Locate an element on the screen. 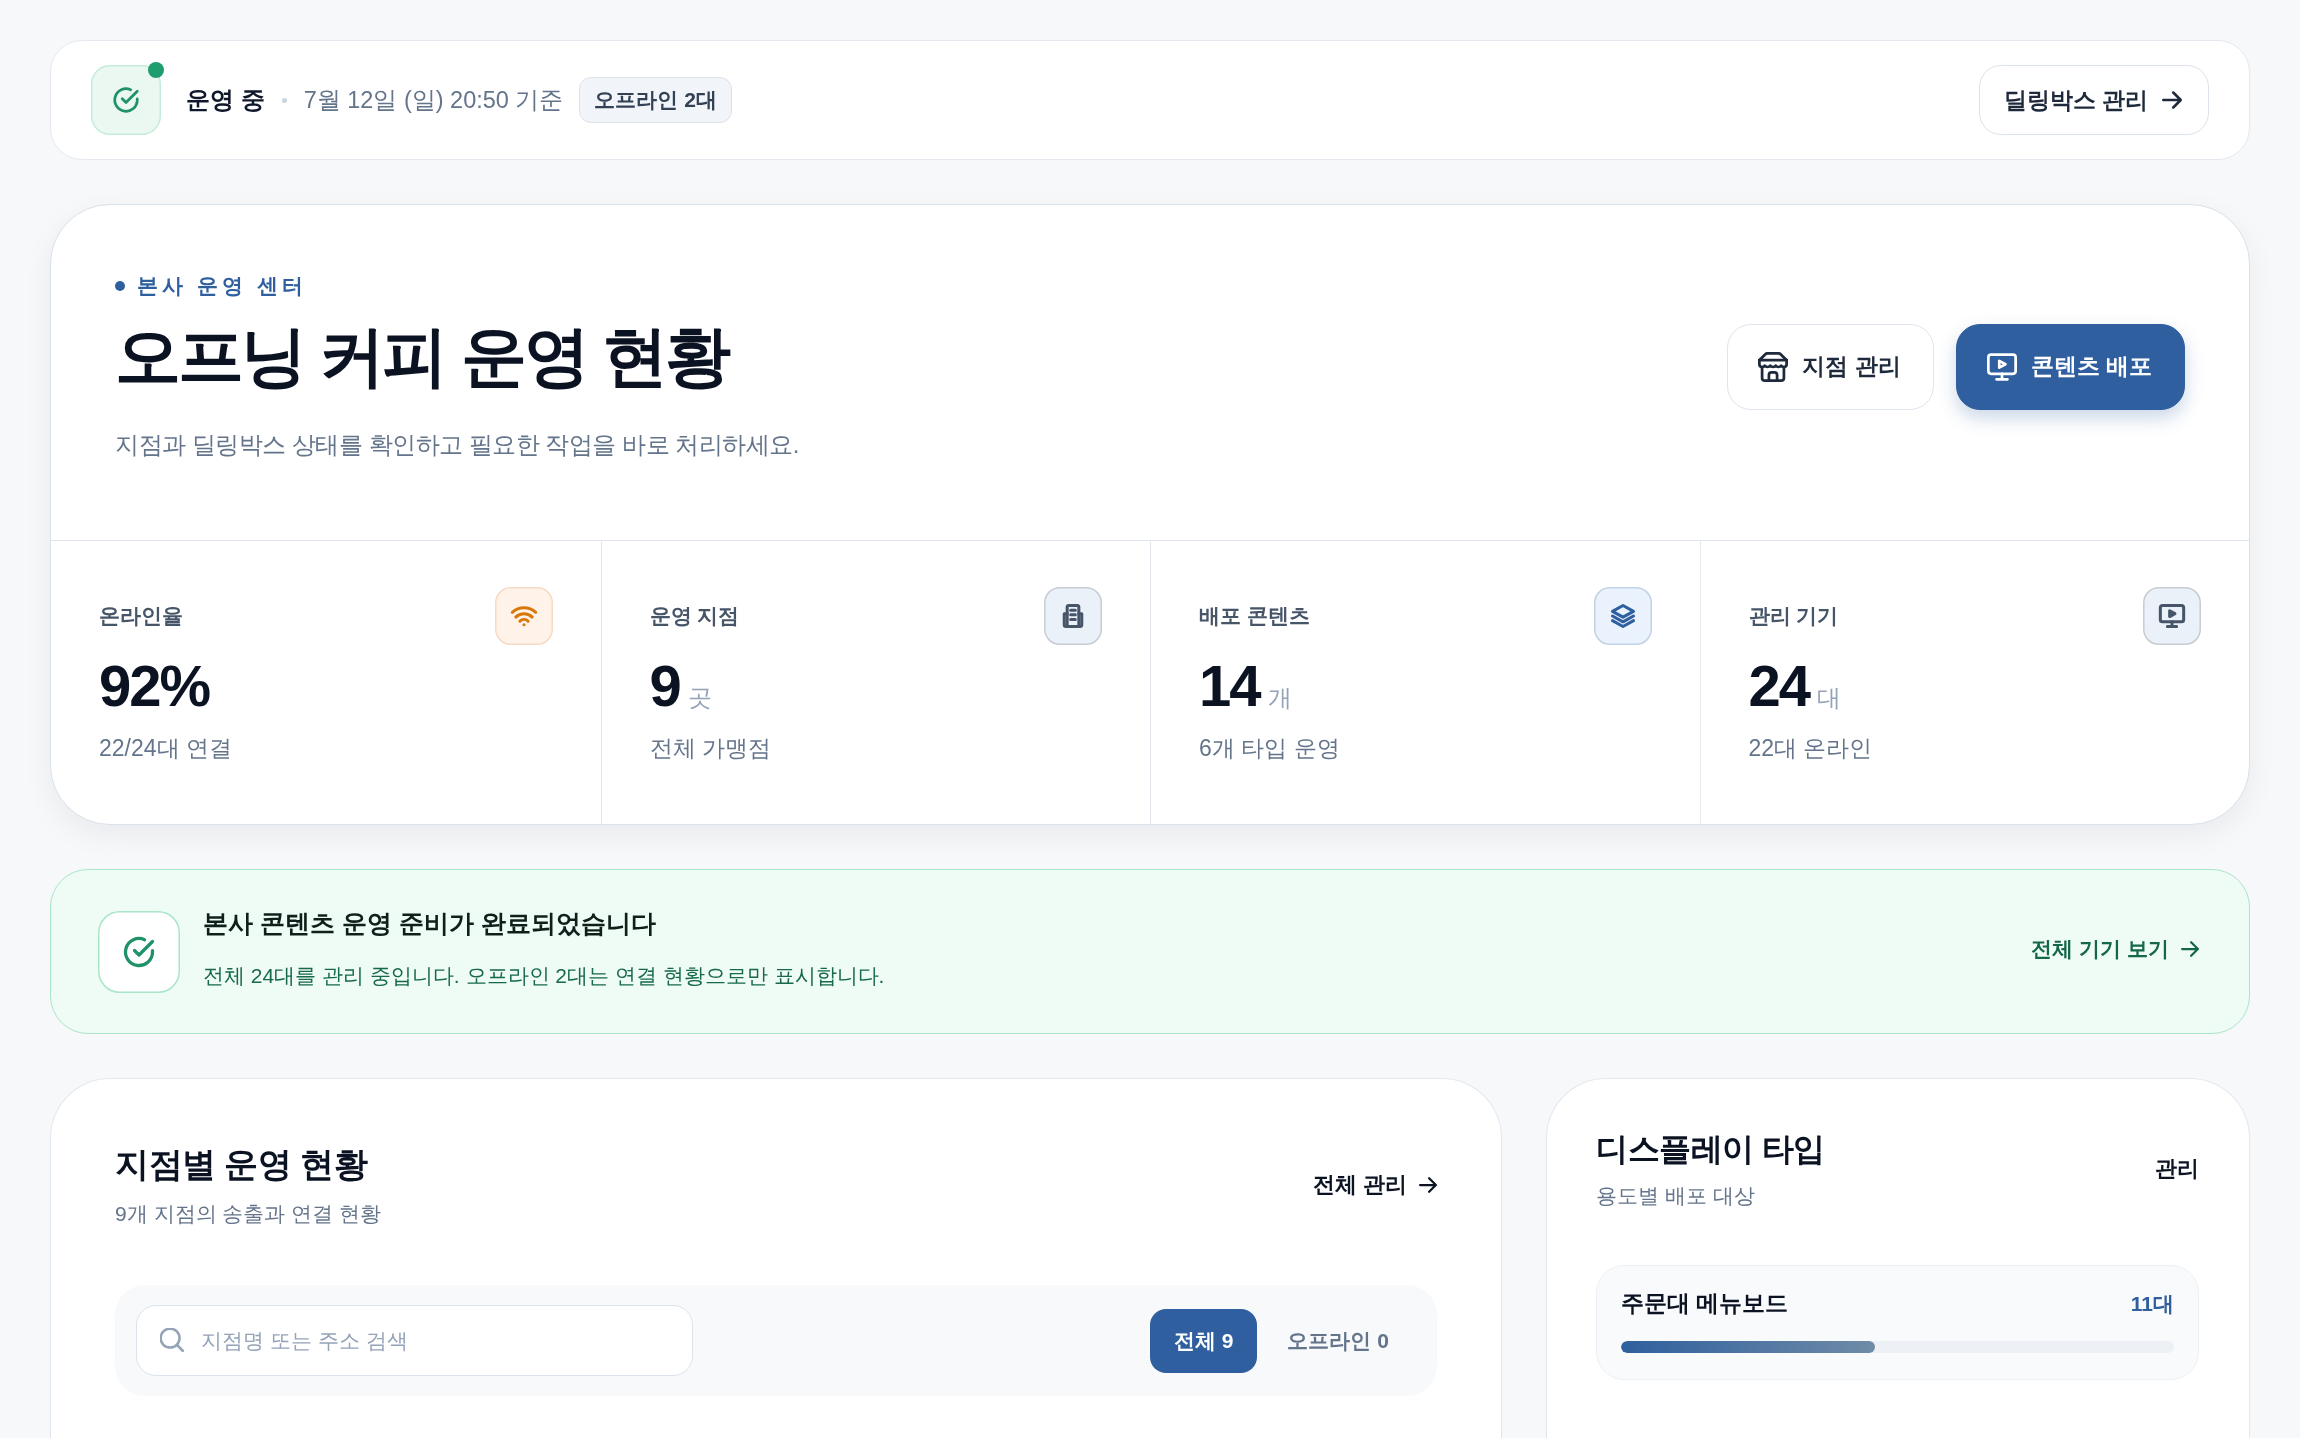 The width and height of the screenshot is (2300, 1438). search-field: 지점명 또는 주소 검색 is located at coordinates (414, 1340).